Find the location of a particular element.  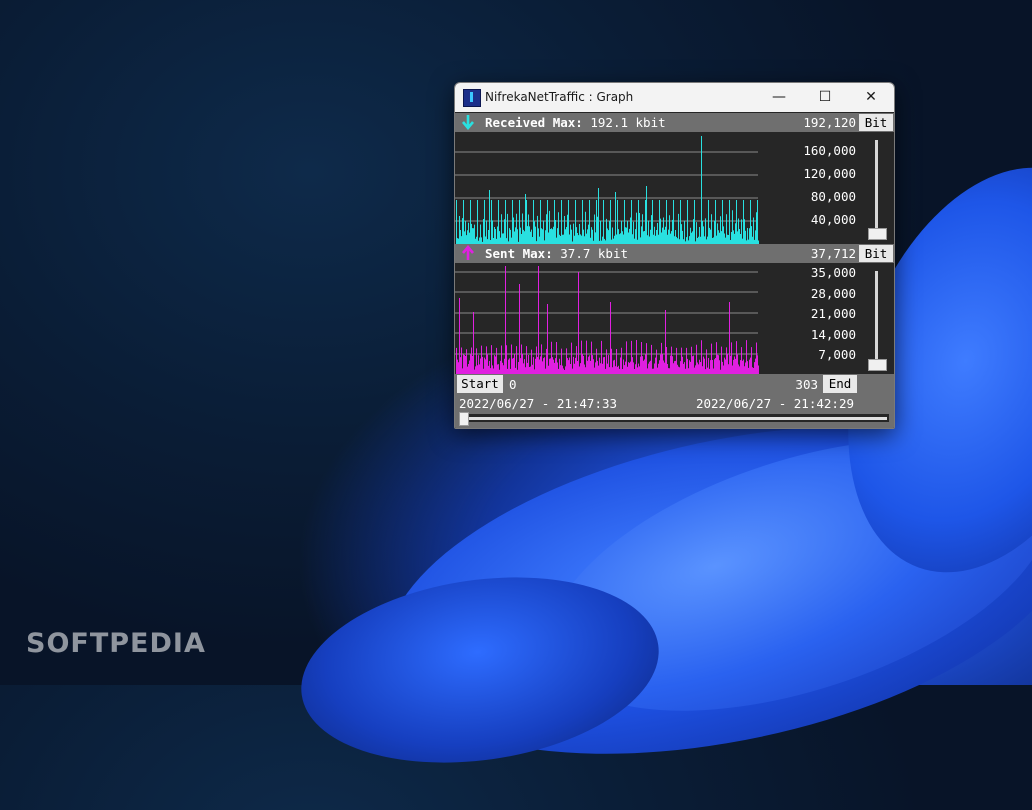

sent-scale-slider is located at coordinates (876, 318).